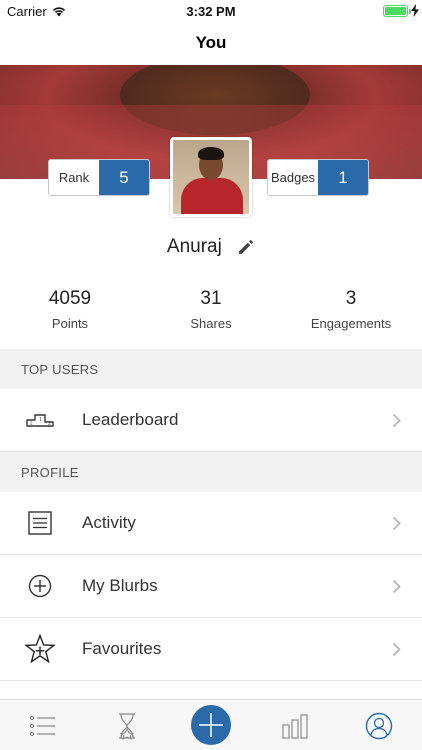 This screenshot has height=750, width=422. I want to click on page-title: You, so click(211, 42).